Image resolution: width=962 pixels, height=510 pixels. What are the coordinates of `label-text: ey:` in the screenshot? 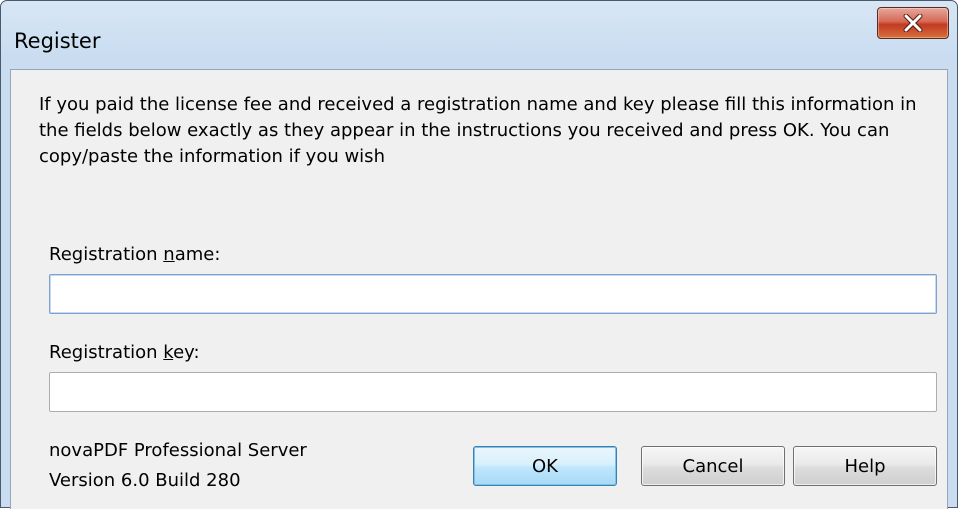 It's located at (186, 352).